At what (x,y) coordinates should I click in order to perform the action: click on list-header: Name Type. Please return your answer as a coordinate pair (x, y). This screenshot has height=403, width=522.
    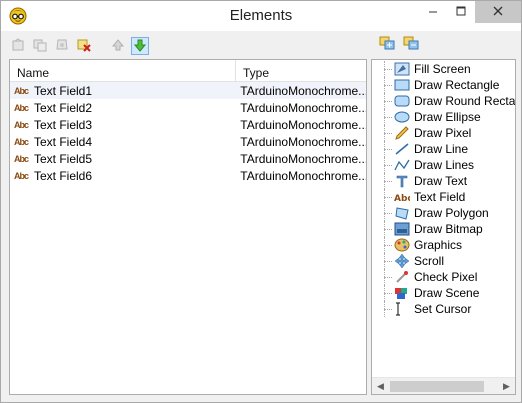
    Looking at the image, I should click on (188, 71).